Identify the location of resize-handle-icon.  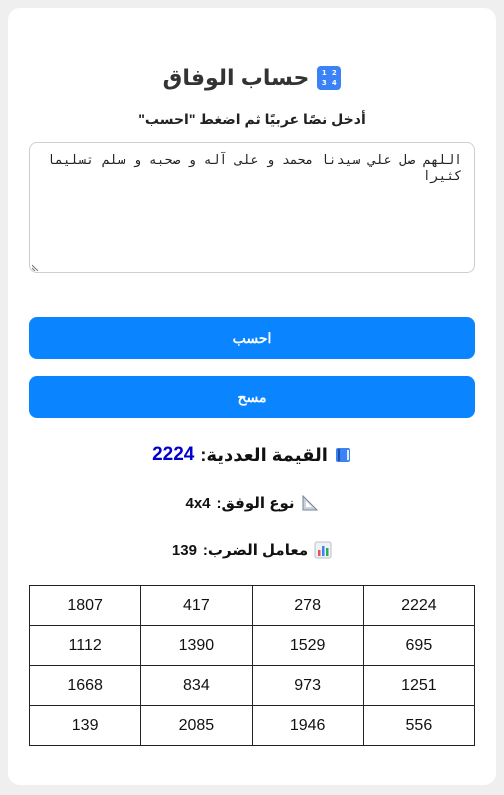
(36, 267).